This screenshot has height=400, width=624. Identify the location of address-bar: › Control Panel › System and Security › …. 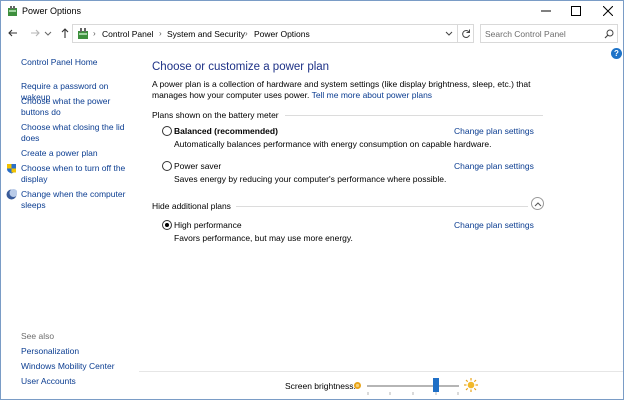
(265, 33).